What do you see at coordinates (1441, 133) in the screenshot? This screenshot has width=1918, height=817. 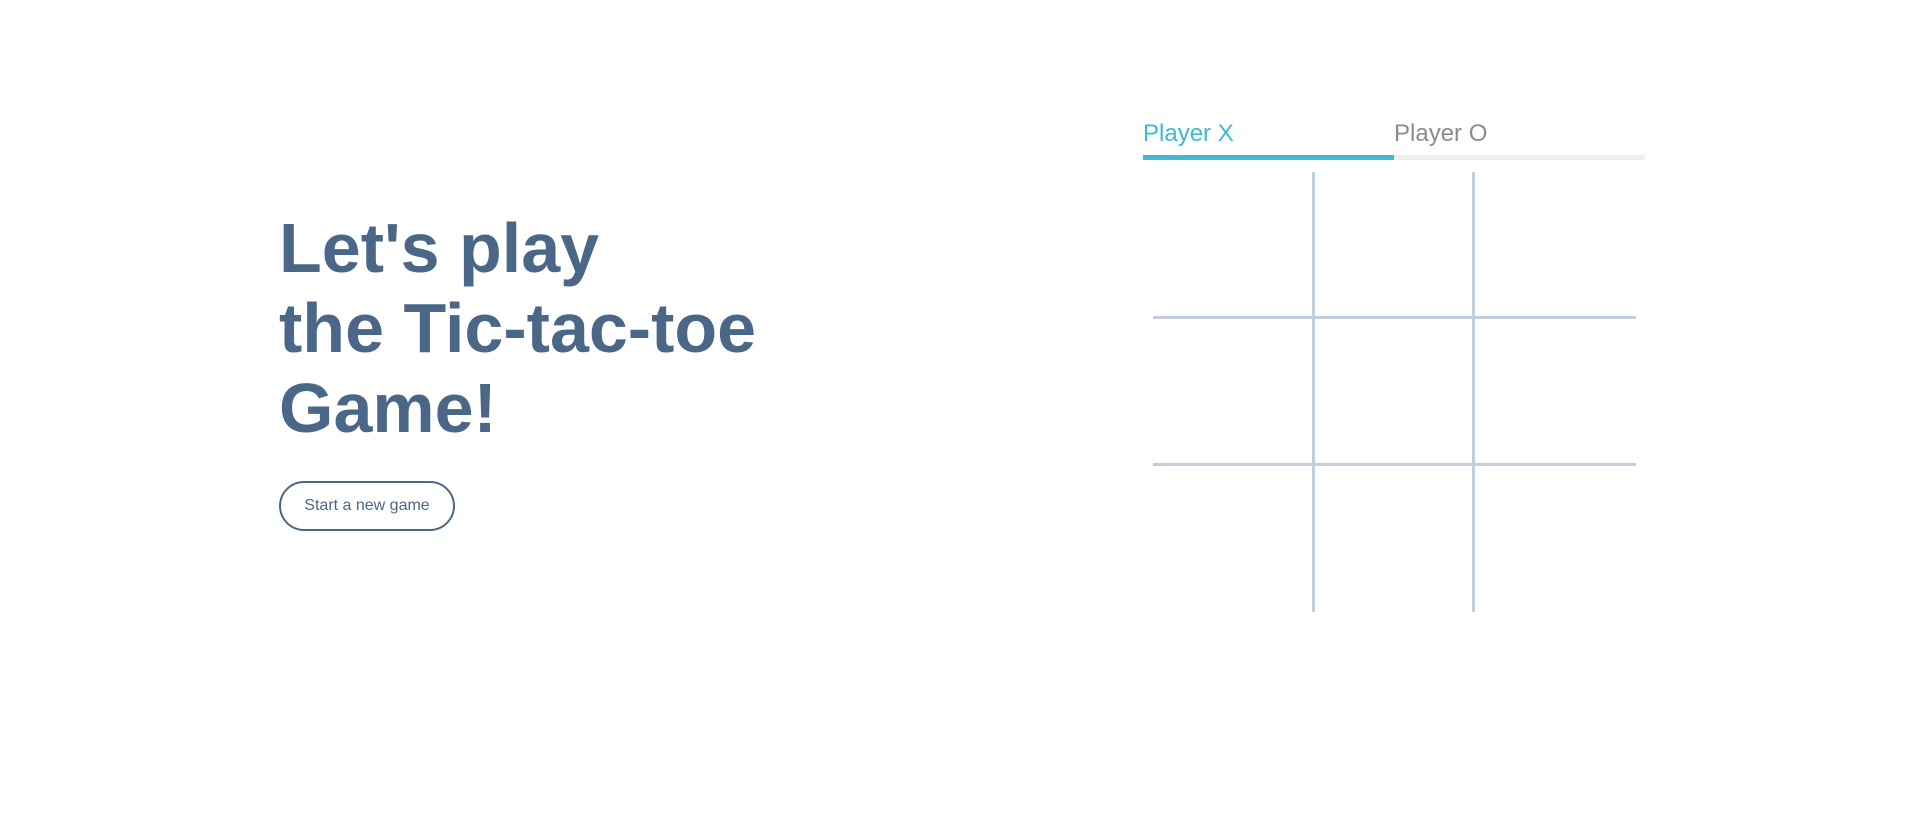 I see `player-o-label: Player O` at bounding box center [1441, 133].